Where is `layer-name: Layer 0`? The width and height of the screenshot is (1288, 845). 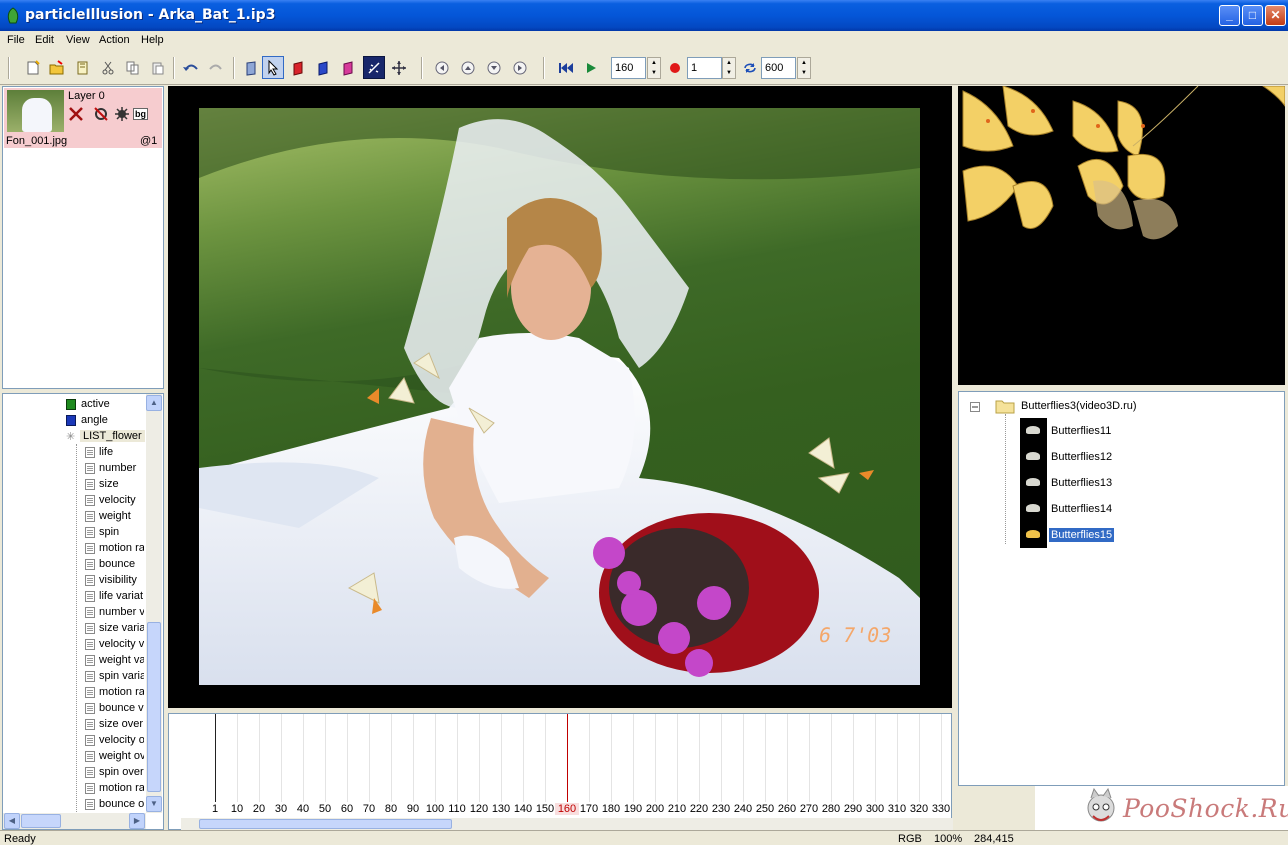
layer-name: Layer 0 is located at coordinates (86, 96).